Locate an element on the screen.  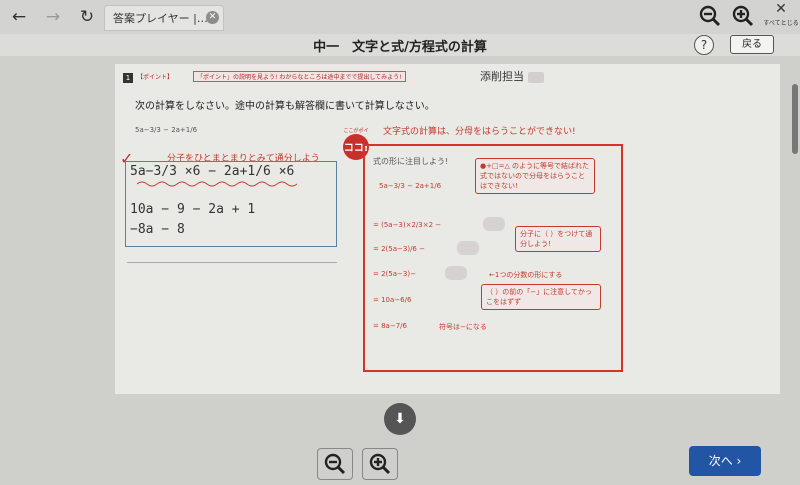
instruction-text: 次の計算をしなさい。途中の計算も解答欄に書いて計算しなさい。 is located at coordinates (285, 106).